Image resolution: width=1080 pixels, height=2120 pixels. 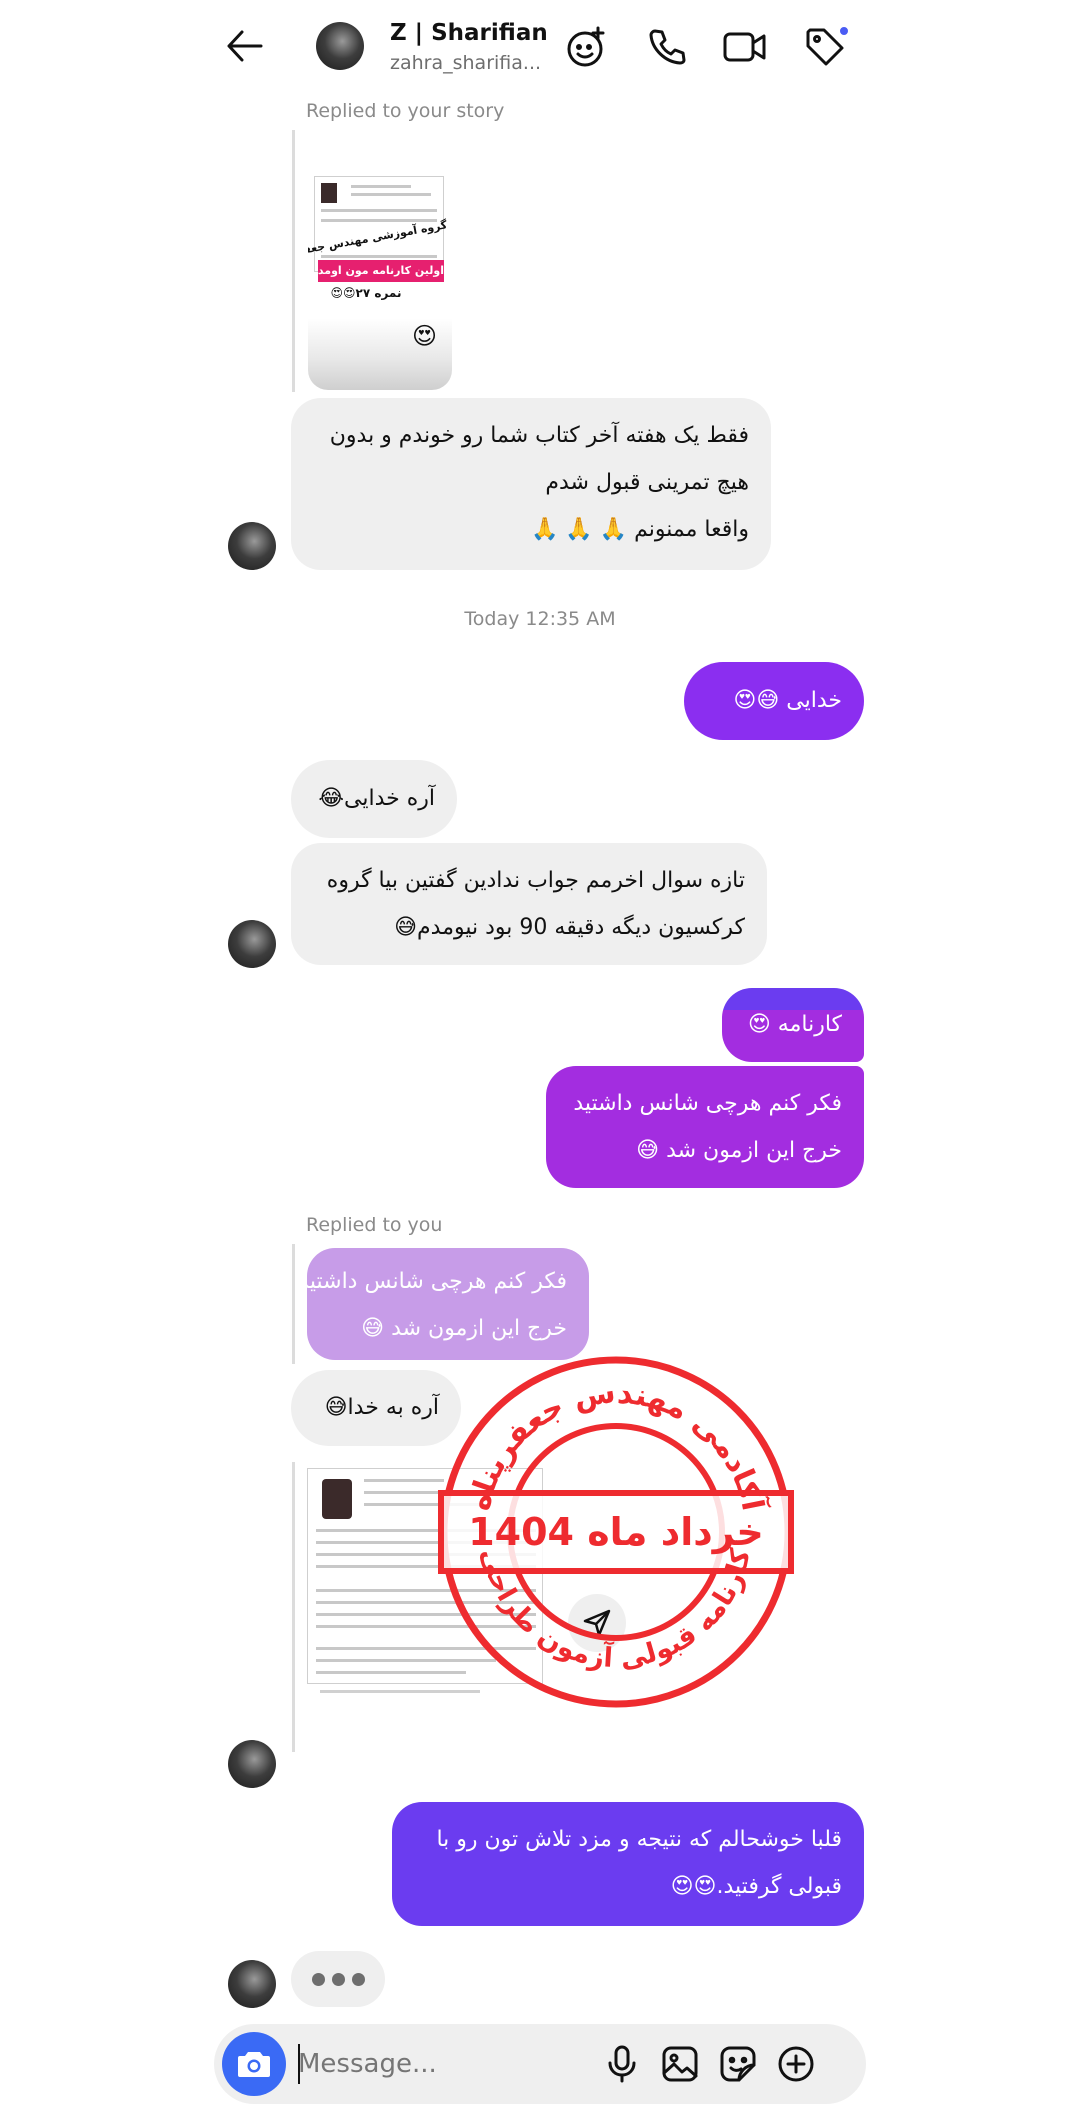 What do you see at coordinates (569, 927) in the screenshot?
I see `message-line: کرکسیون دیگه دقیقه 90 بود نیومدم😅` at bounding box center [569, 927].